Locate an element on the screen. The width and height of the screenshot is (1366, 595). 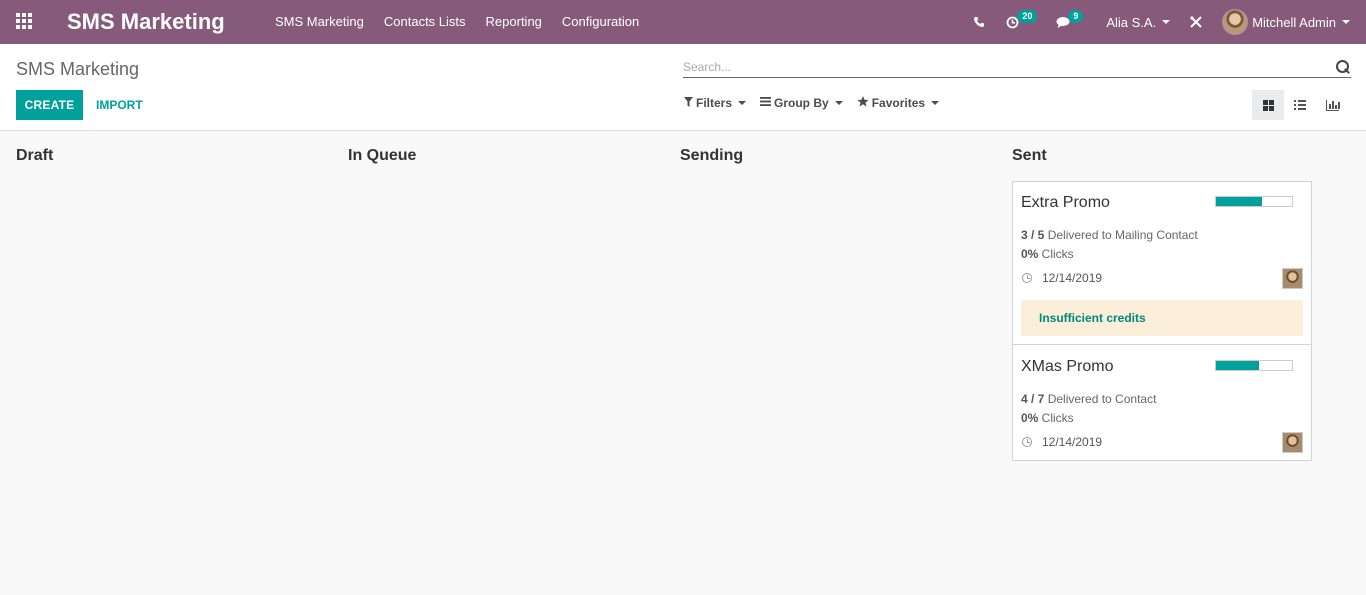
column-title-sending: Sending is located at coordinates (712, 155).